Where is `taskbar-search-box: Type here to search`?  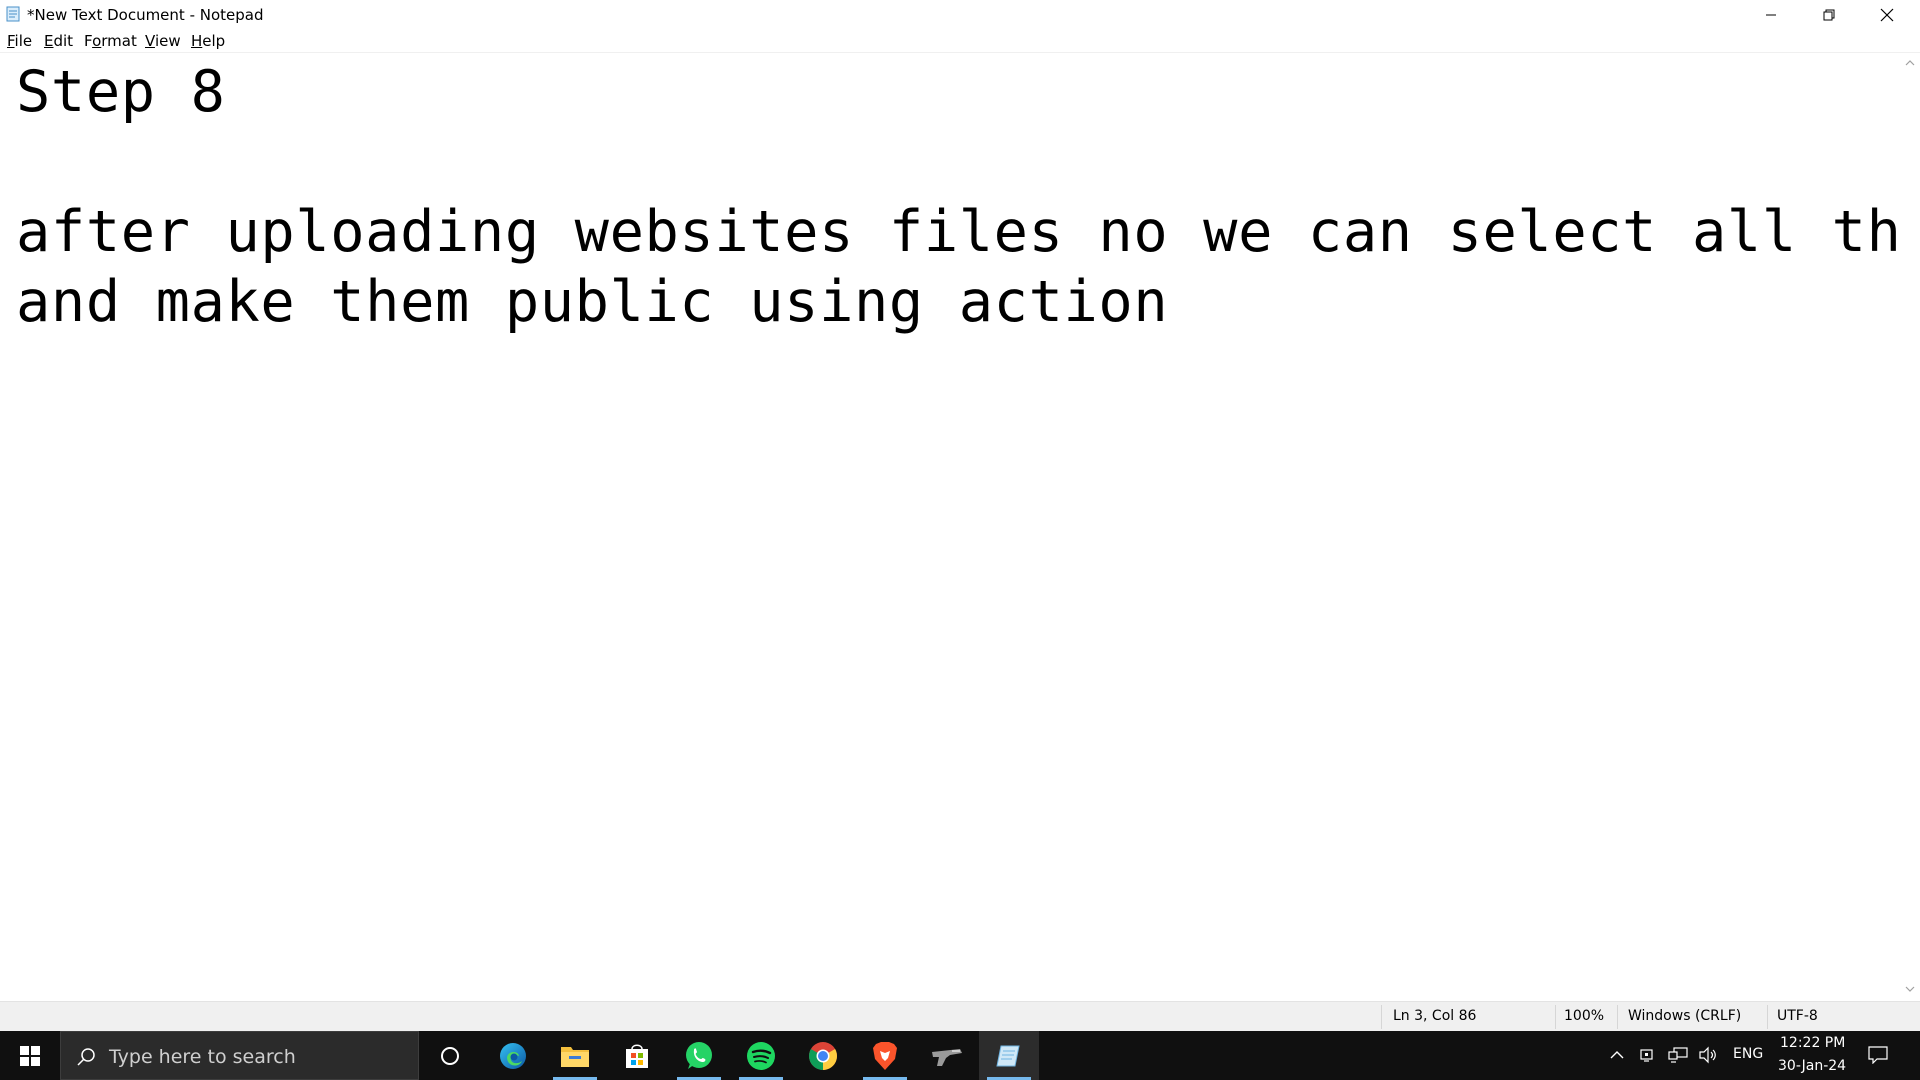
taskbar-search-box: Type here to search is located at coordinates (239, 1055).